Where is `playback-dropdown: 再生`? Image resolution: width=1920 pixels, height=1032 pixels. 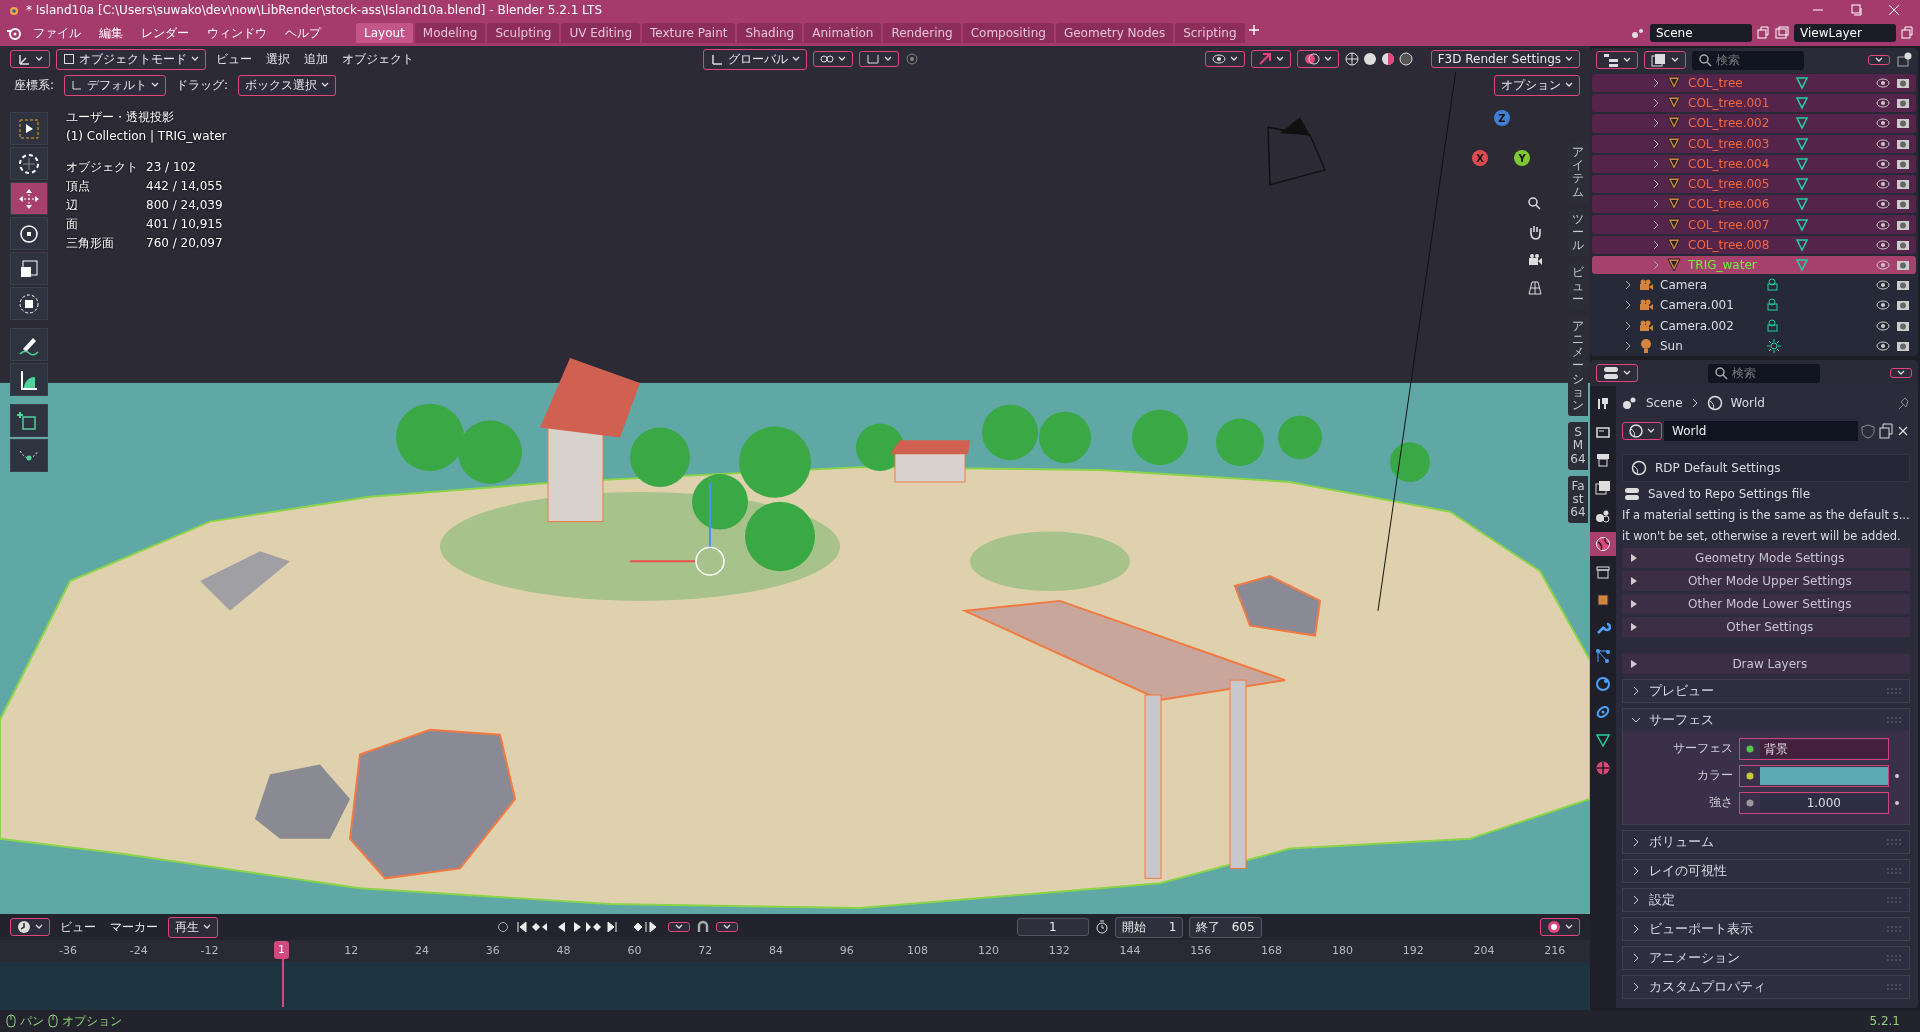
playback-dropdown: 再生 is located at coordinates (193, 927).